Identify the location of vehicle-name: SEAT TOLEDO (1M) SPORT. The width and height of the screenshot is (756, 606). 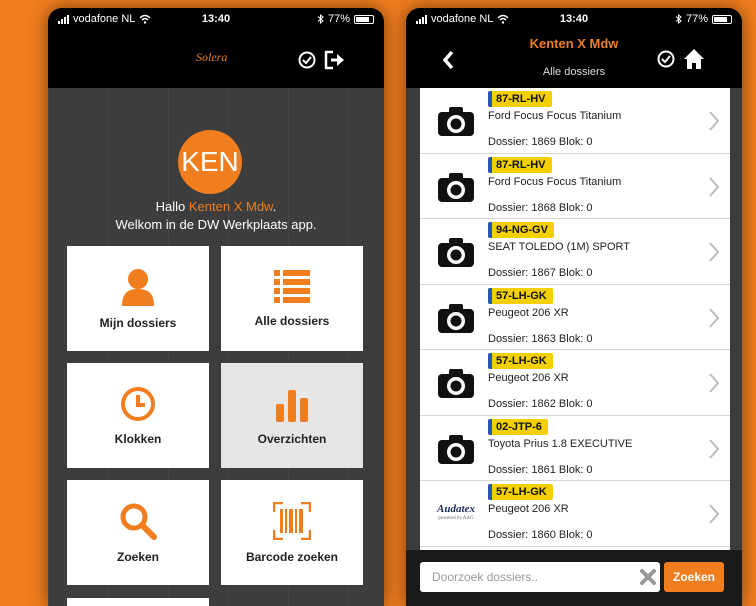
(559, 247).